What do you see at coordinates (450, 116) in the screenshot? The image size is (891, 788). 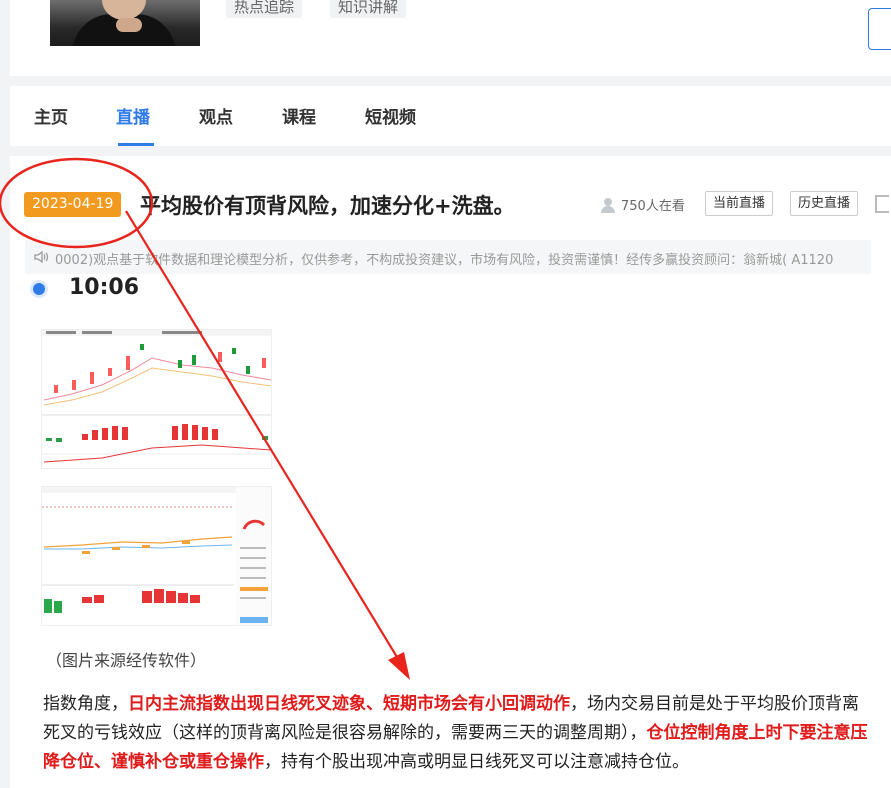 I see `profile-nav: 主页 直播 观点 课程 短视频` at bounding box center [450, 116].